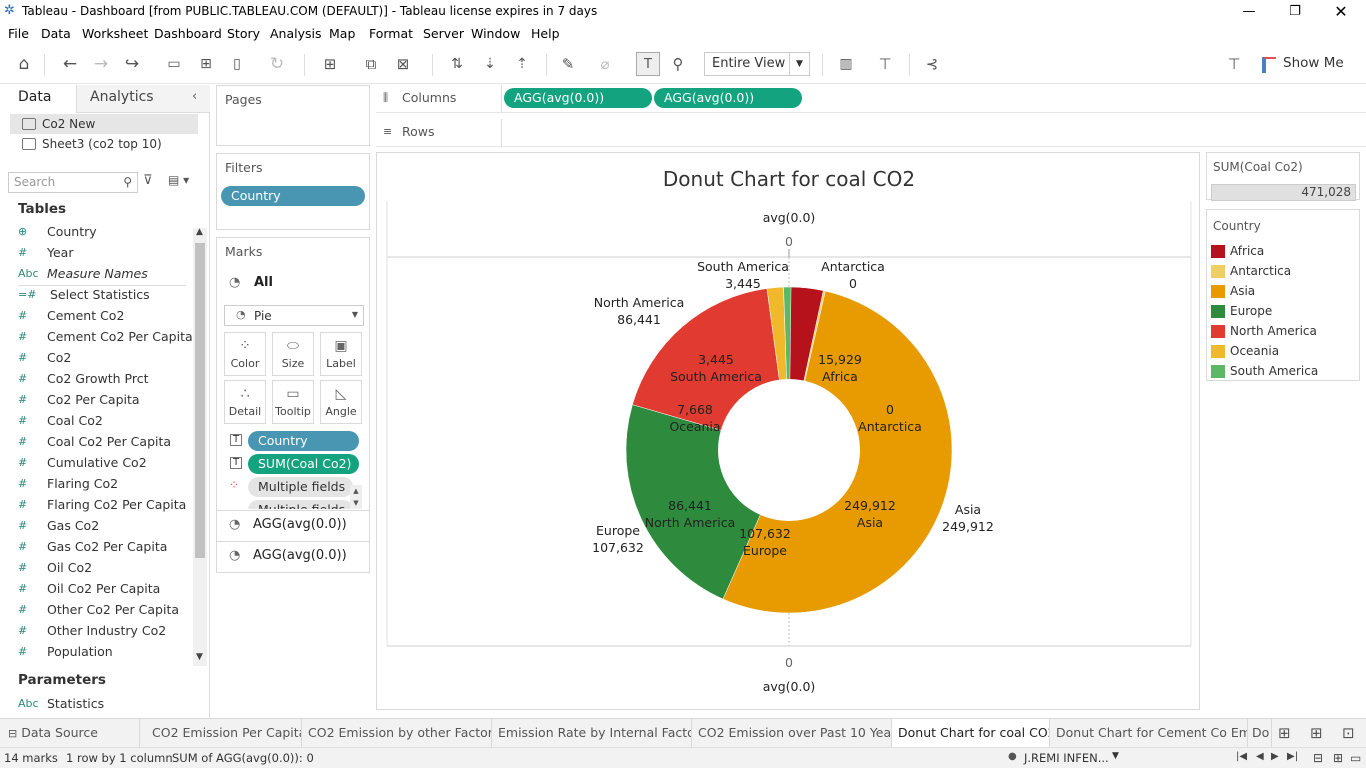  I want to click on field-item: # Coal Co2 Per Capita, so click(104, 441).